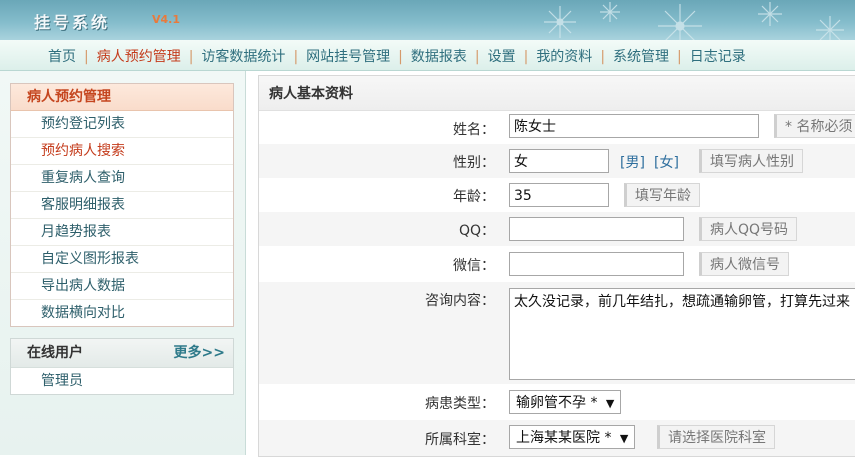  I want to click on gender-hint: 填写病人性别, so click(751, 161).